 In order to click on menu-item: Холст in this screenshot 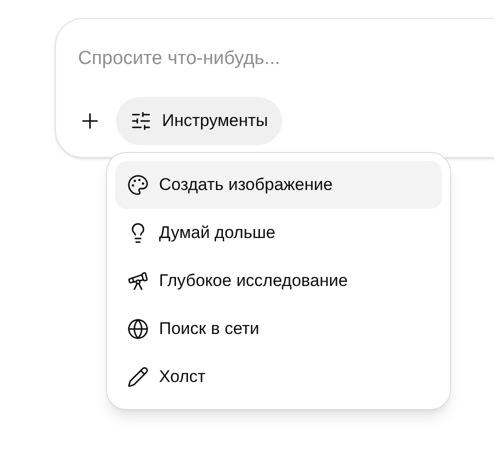, I will do `click(278, 377)`.